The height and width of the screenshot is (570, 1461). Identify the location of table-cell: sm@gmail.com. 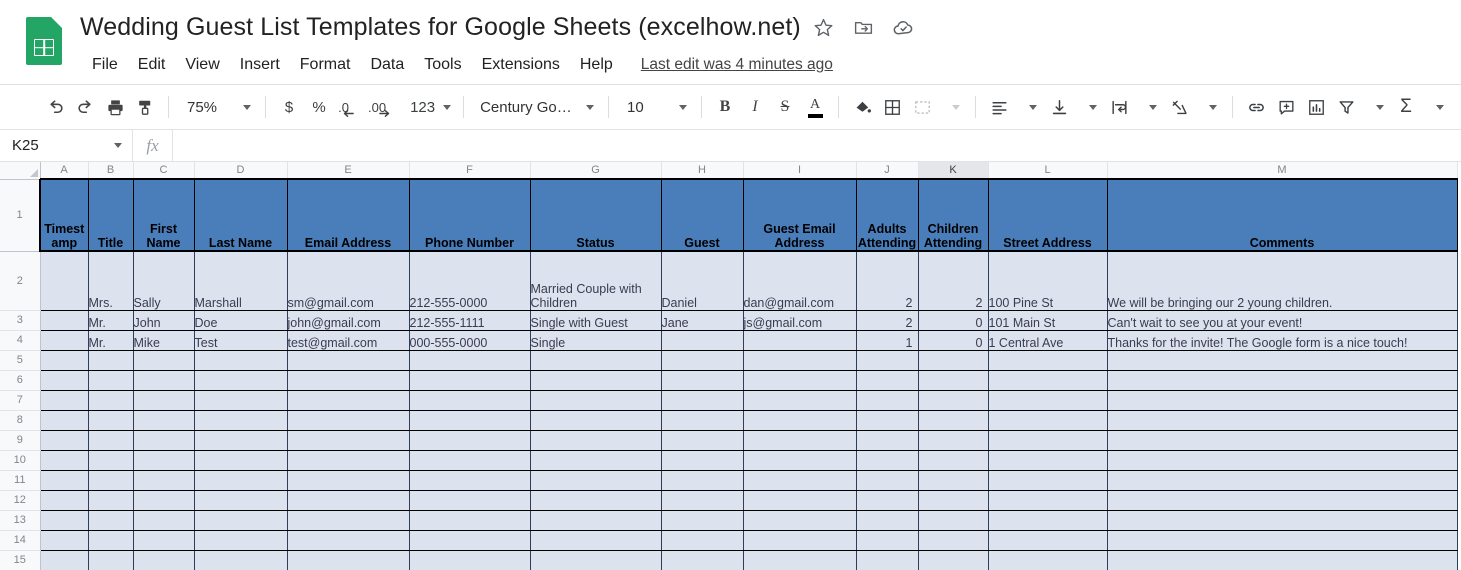
(348, 281).